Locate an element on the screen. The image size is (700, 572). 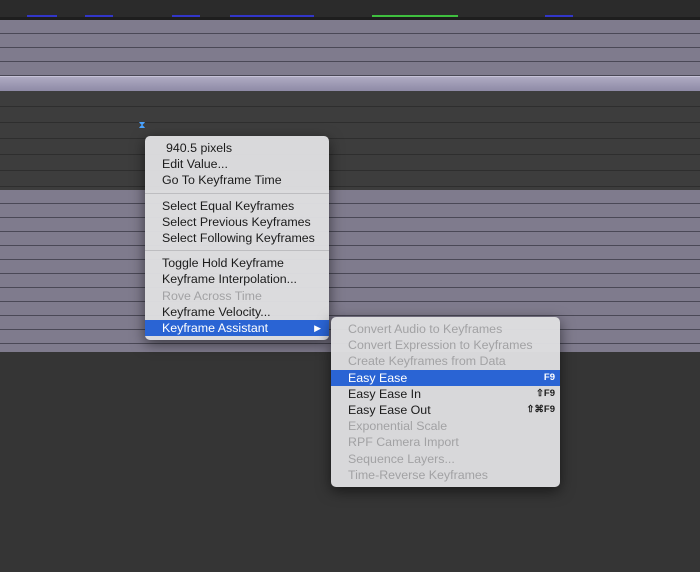
menu-item-toggle-hold-keyframe: Toggle Hold Keyframe is located at coordinates (237, 263).